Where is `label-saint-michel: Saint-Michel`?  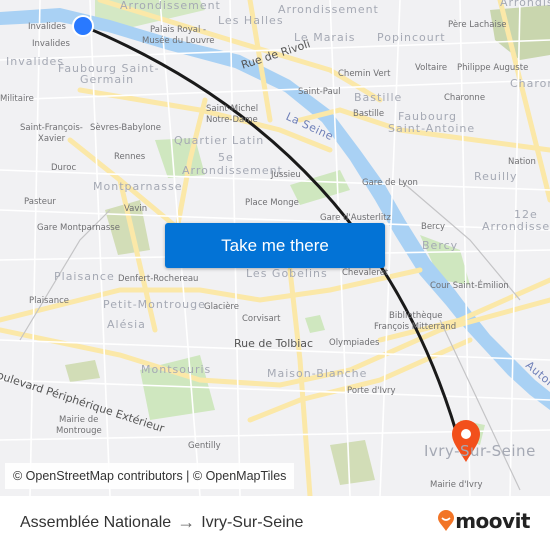
label-saint-michel: Saint-Michel is located at coordinates (232, 109).